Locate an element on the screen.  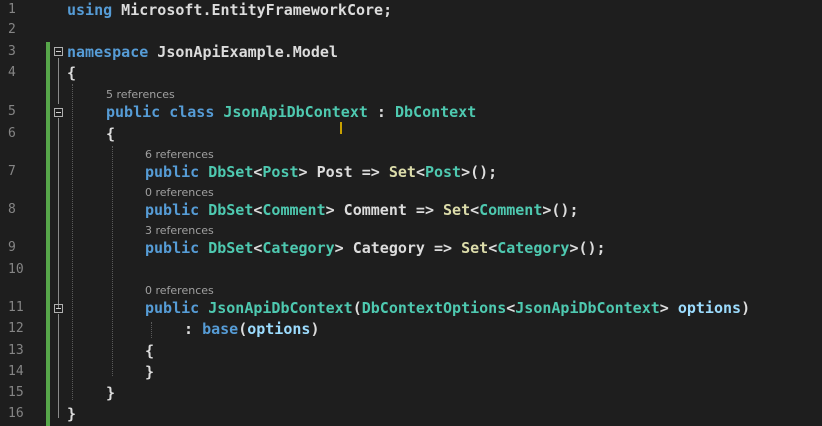
text-caret is located at coordinates (341, 128).